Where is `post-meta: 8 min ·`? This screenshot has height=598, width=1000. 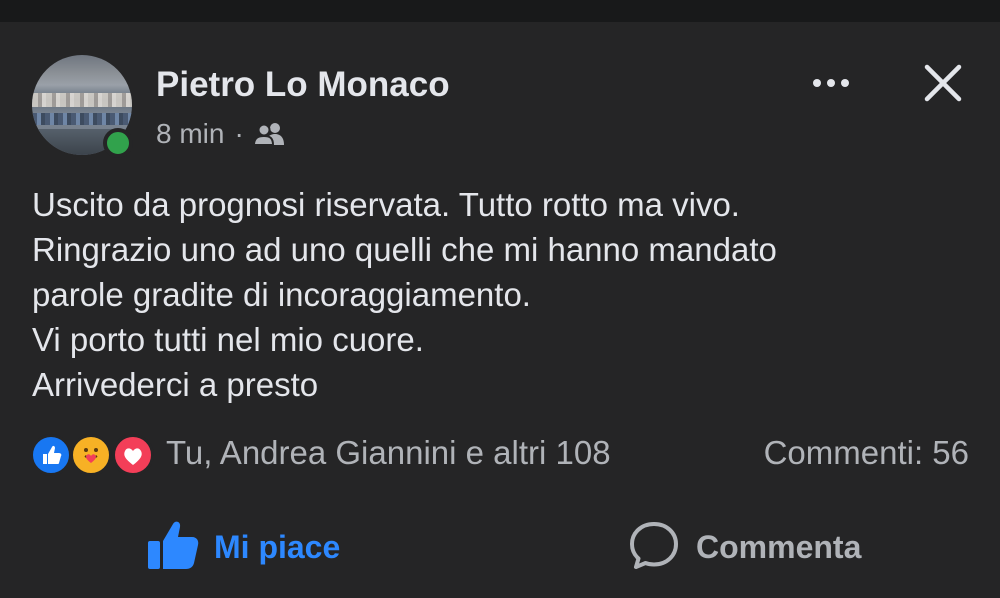
post-meta: 8 min · is located at coordinates (221, 134).